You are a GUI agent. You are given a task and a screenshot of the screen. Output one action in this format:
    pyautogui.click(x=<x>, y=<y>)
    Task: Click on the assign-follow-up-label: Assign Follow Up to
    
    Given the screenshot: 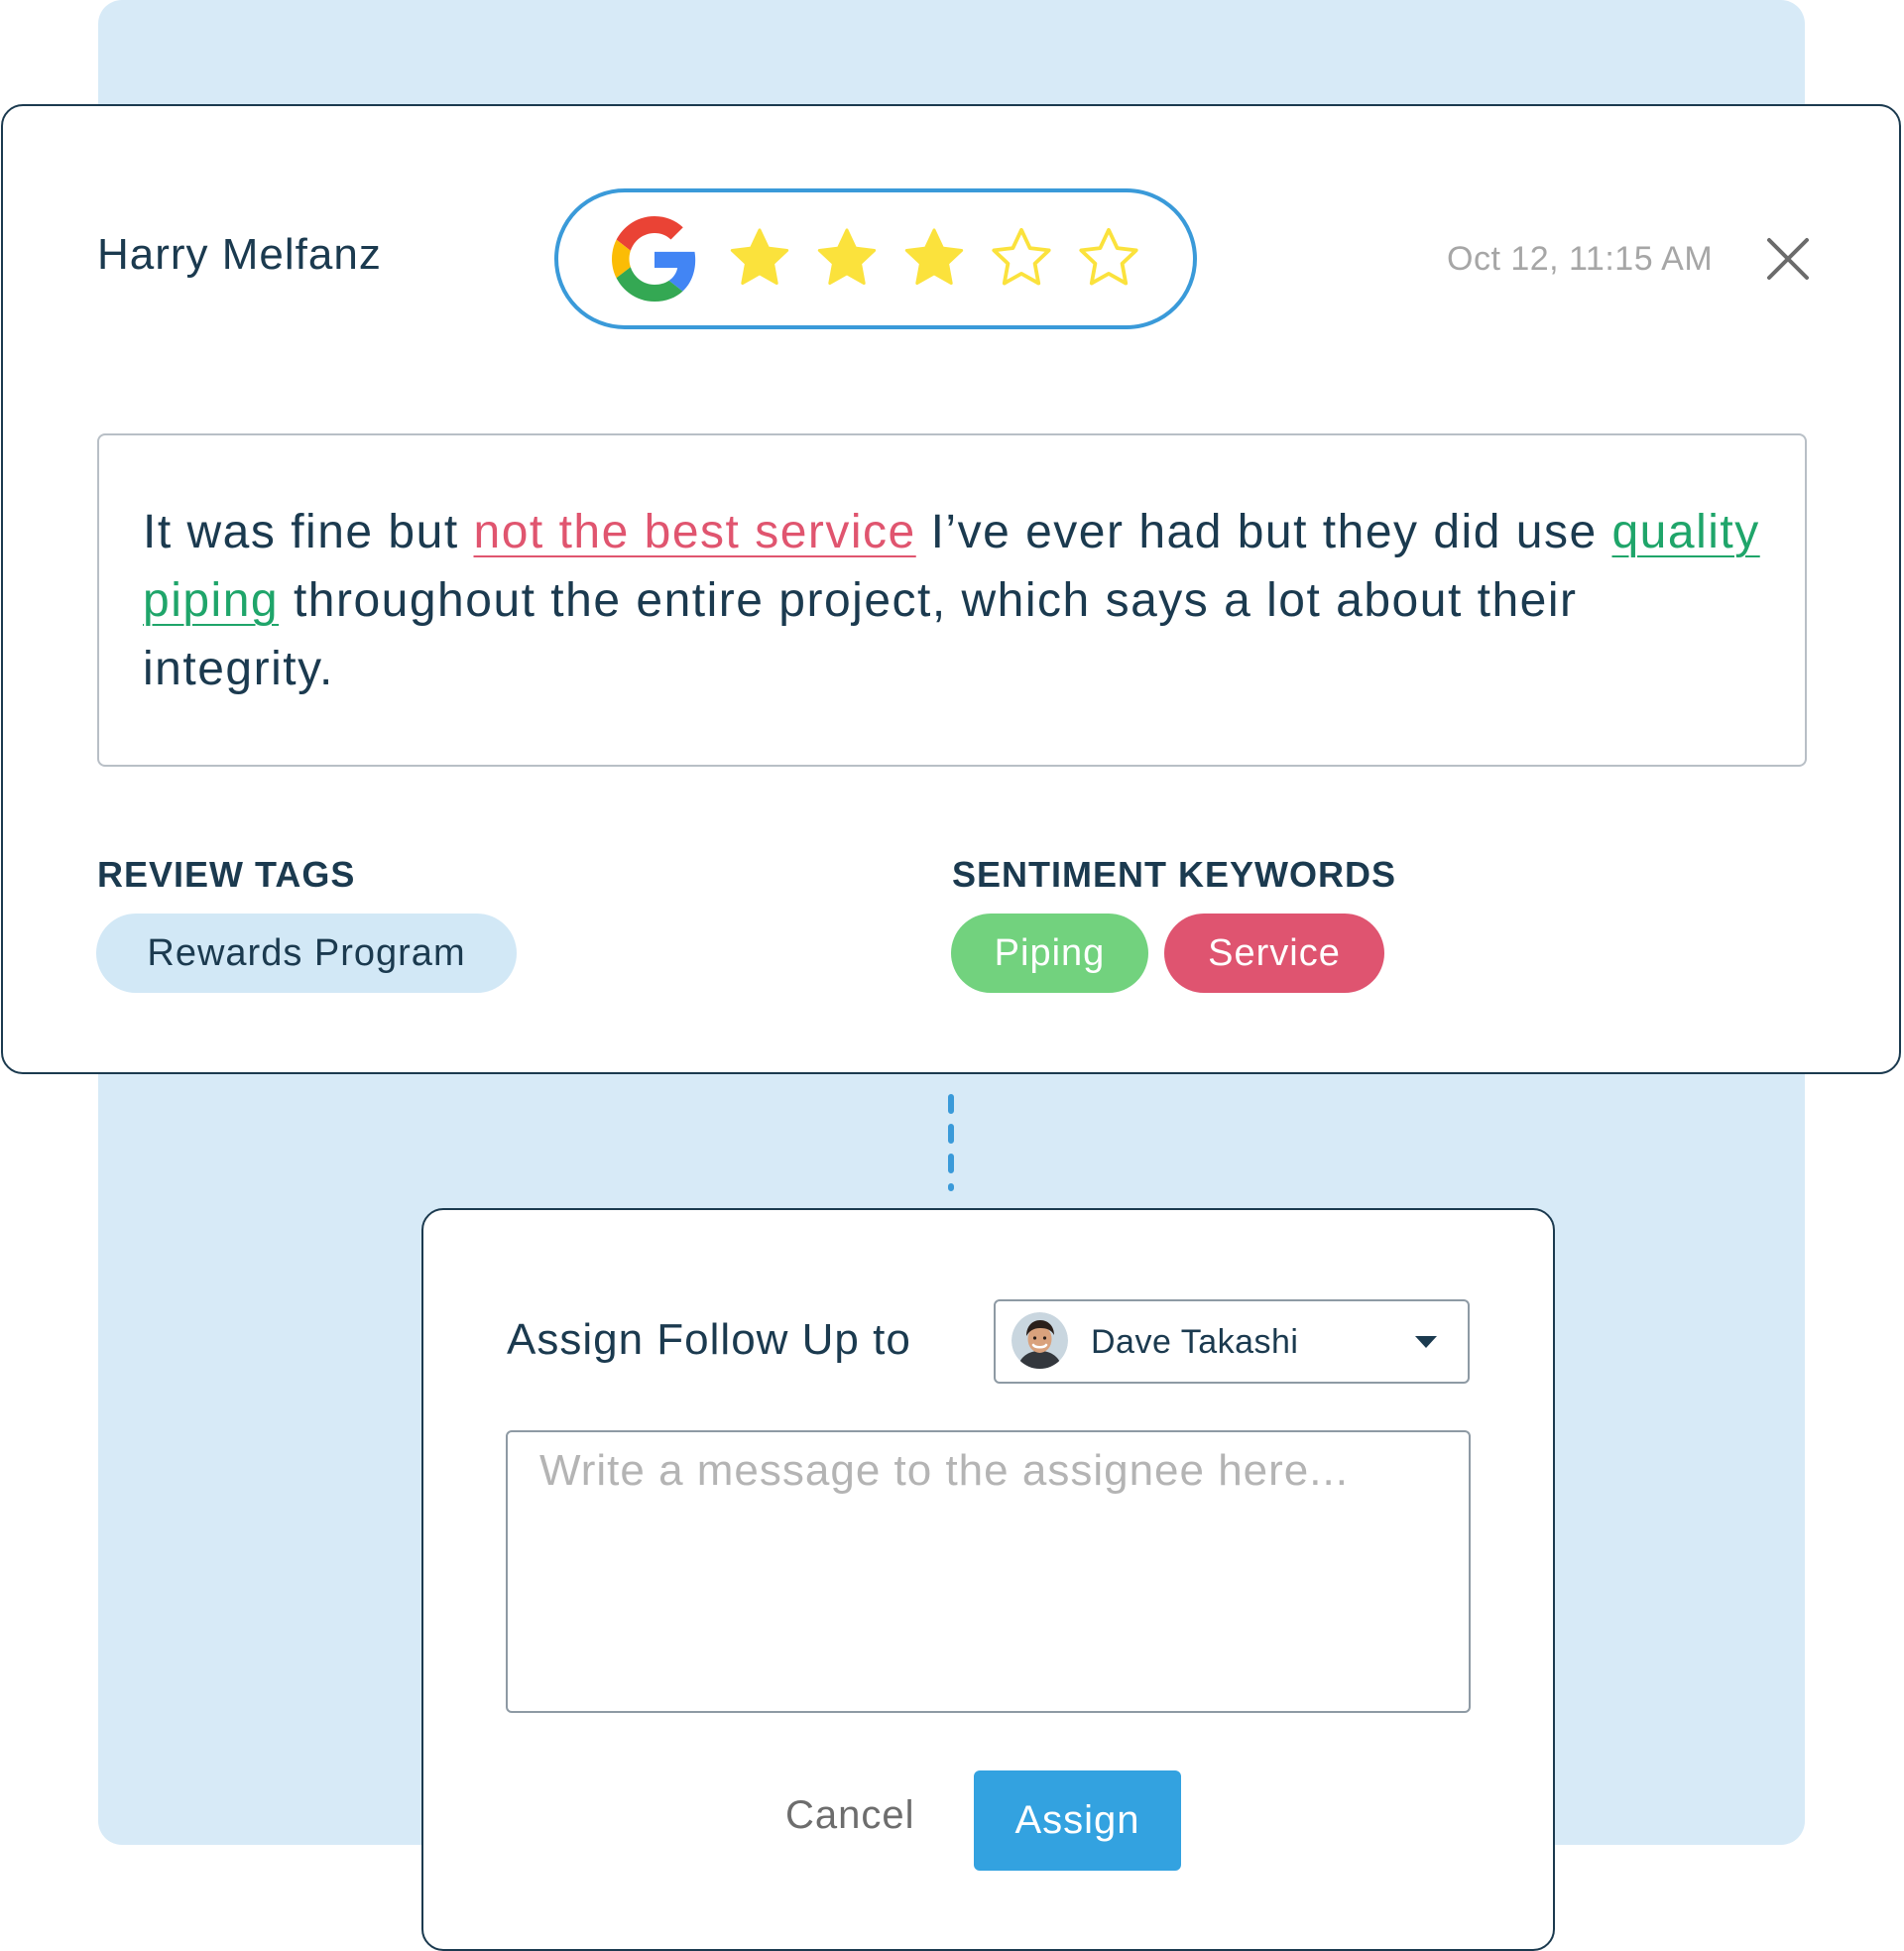 What is the action you would take?
    pyautogui.click(x=709, y=1339)
    